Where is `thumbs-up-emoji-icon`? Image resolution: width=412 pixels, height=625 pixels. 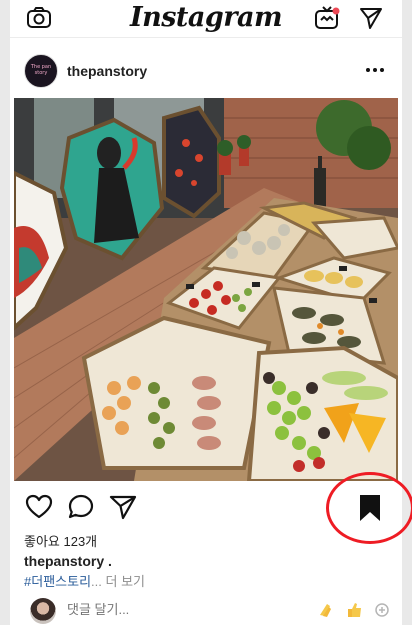
thumbs-up-emoji-icon is located at coordinates (355, 610).